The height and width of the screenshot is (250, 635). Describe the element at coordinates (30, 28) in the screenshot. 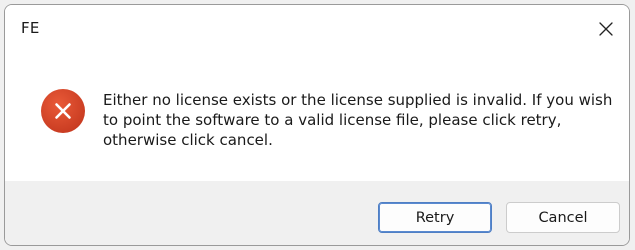

I see `window-title: FE` at that location.